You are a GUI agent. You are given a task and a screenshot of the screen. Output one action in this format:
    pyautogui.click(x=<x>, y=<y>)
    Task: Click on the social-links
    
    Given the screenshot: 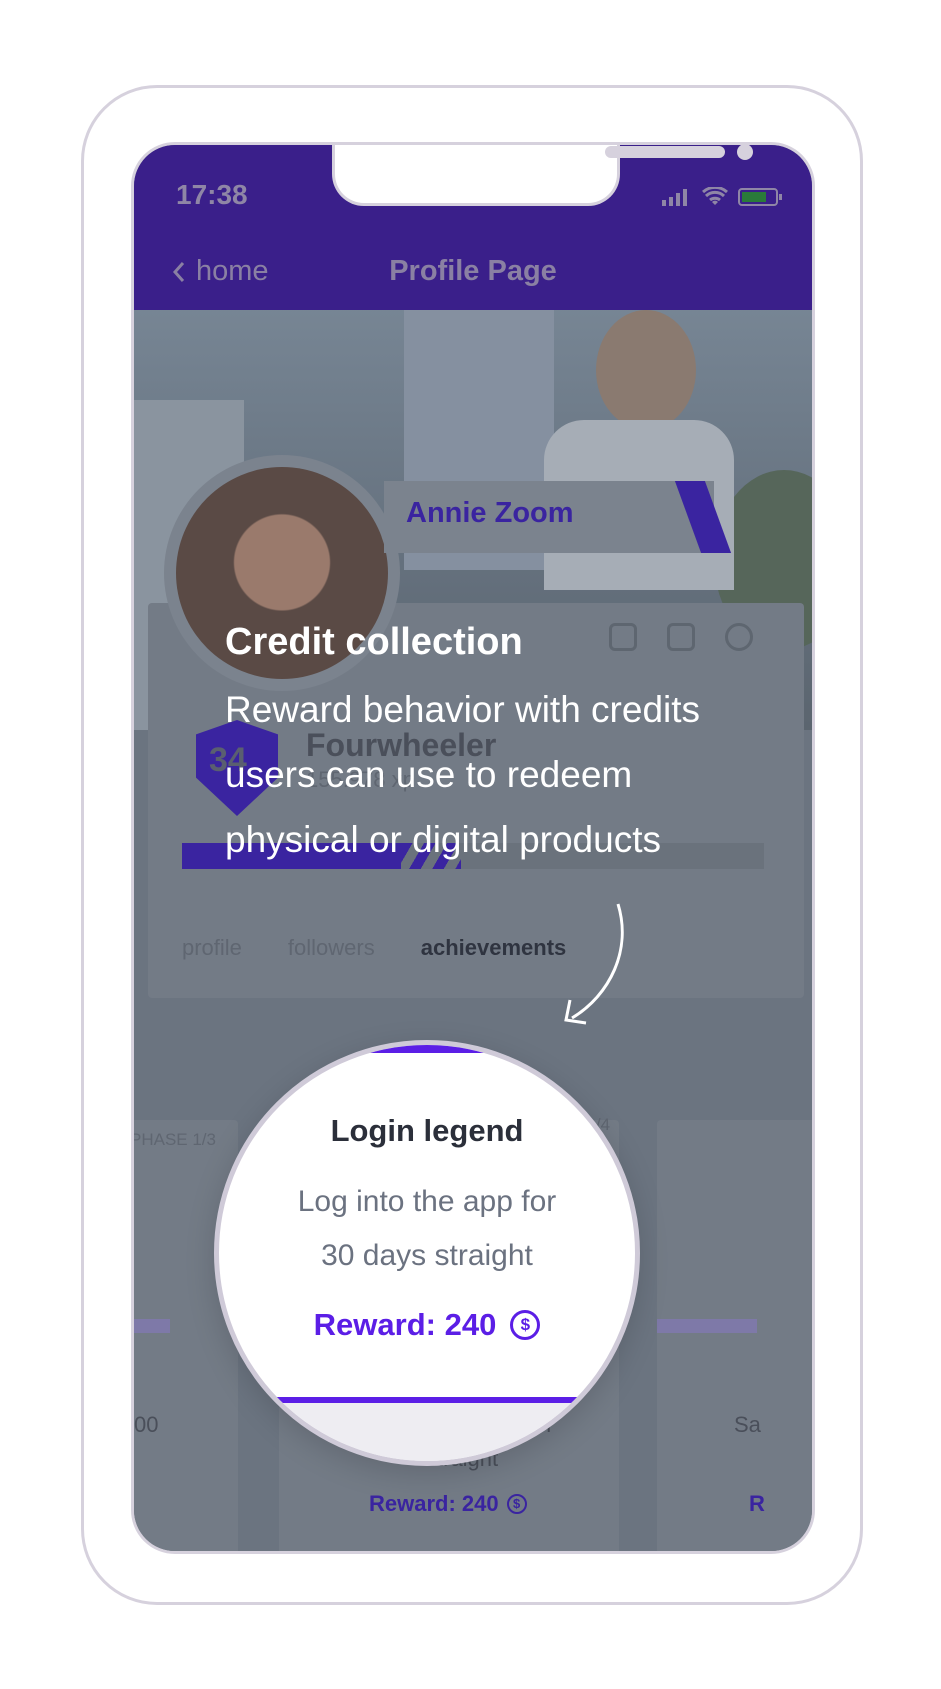 What is the action you would take?
    pyautogui.click(x=681, y=637)
    